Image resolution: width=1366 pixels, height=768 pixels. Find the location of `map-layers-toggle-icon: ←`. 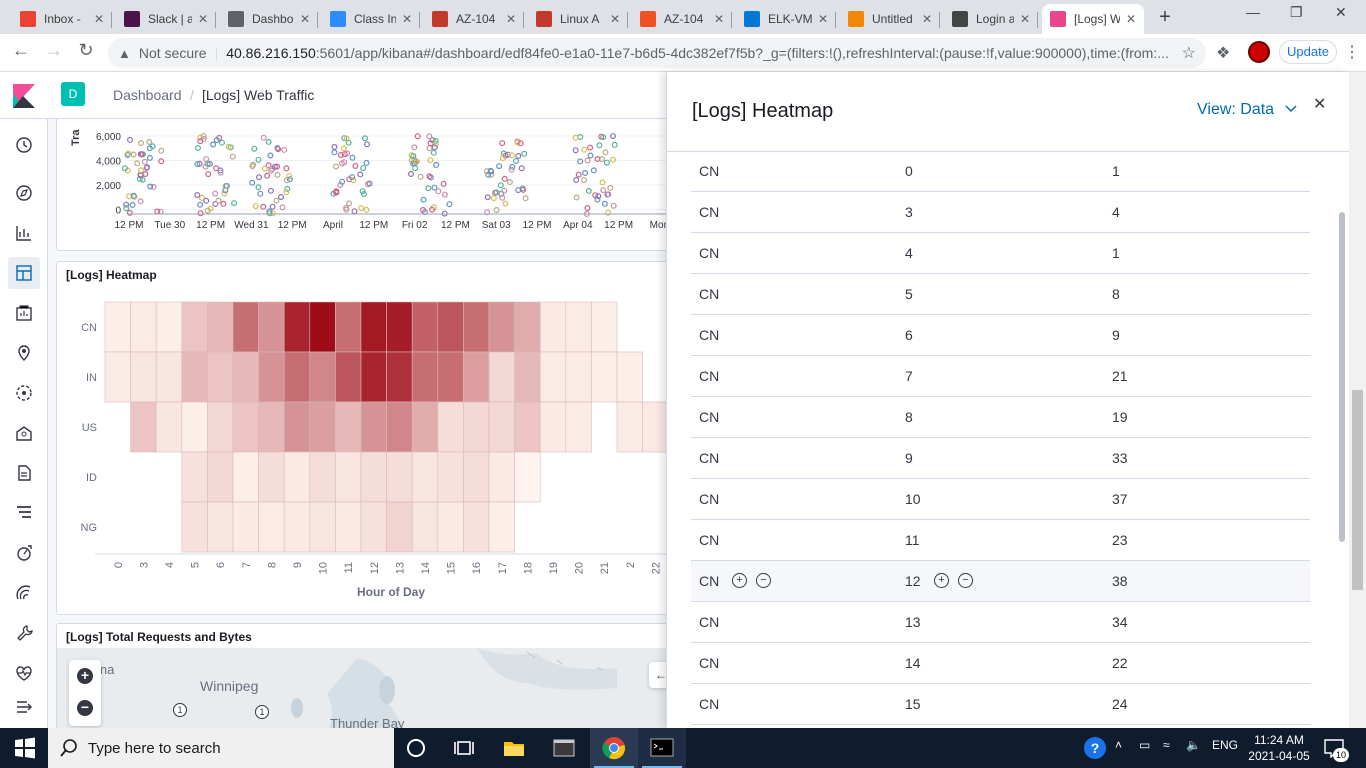

map-layers-toggle-icon: ← is located at coordinates (657, 675).